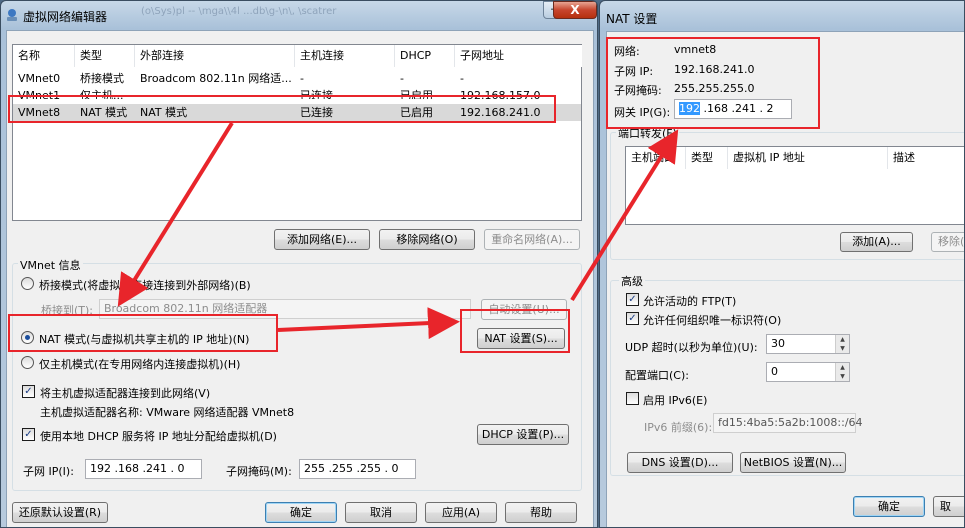 The width and height of the screenshot is (965, 528). I want to click on arrow-button-to-nat-window, so click(624, 215).